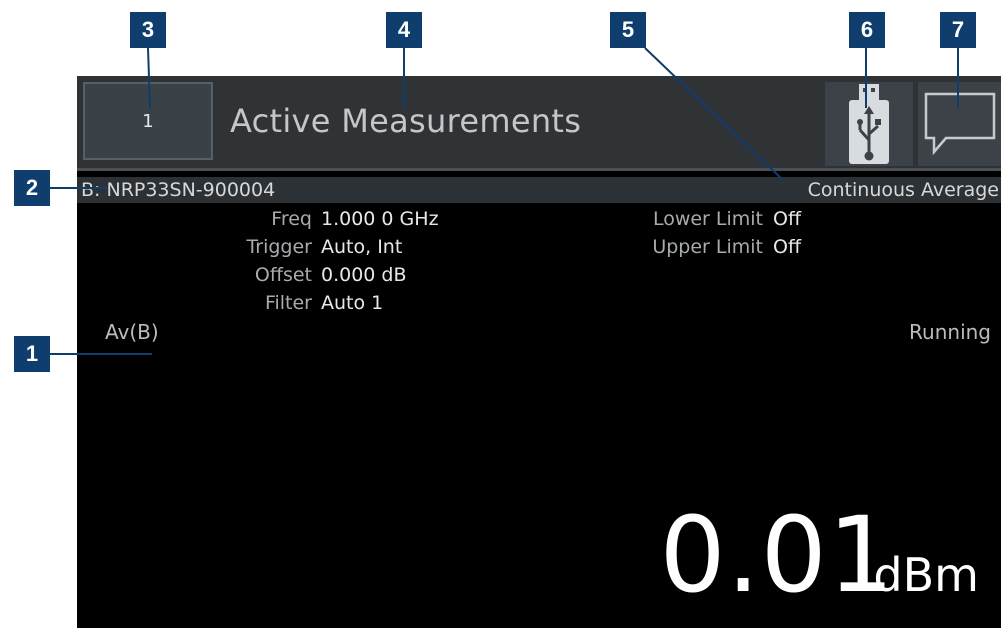  Describe the element at coordinates (148, 30) in the screenshot. I see `callout-3: 3` at that location.